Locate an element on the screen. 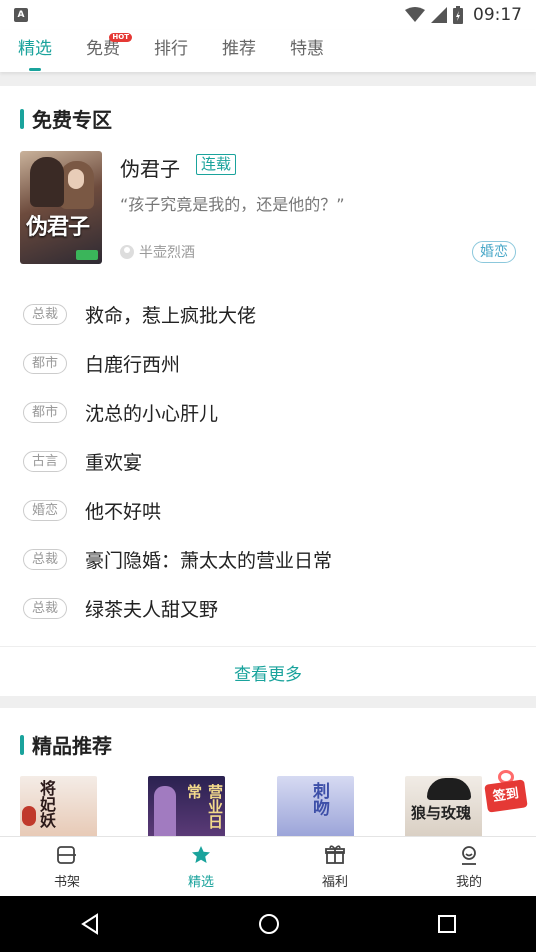  bookshelf-icon is located at coordinates (66, 855).